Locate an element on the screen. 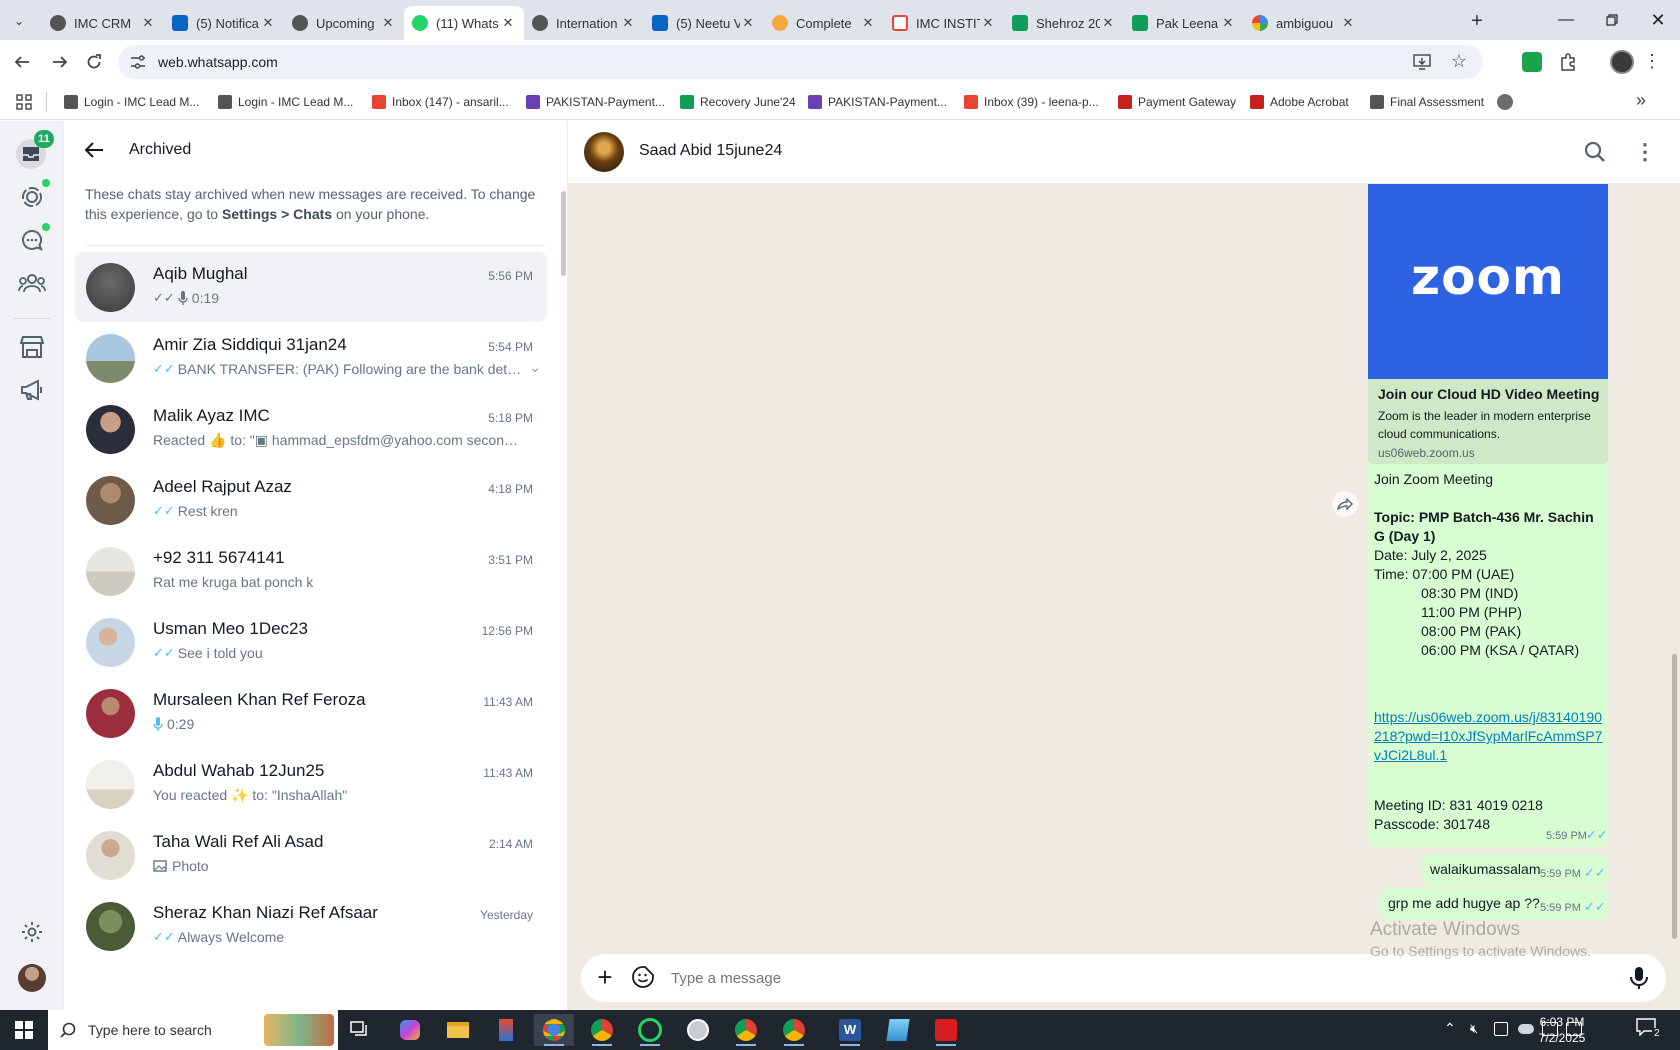 The height and width of the screenshot is (1050, 1680). back-arrow-button is located at coordinates (95, 151).